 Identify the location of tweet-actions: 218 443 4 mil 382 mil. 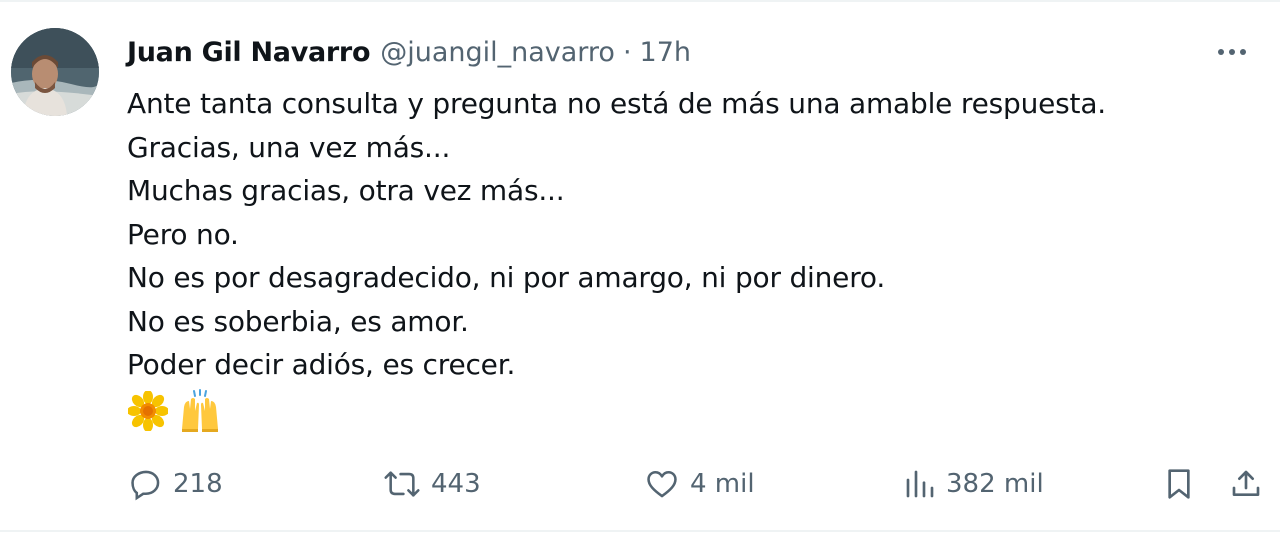
(640, 484).